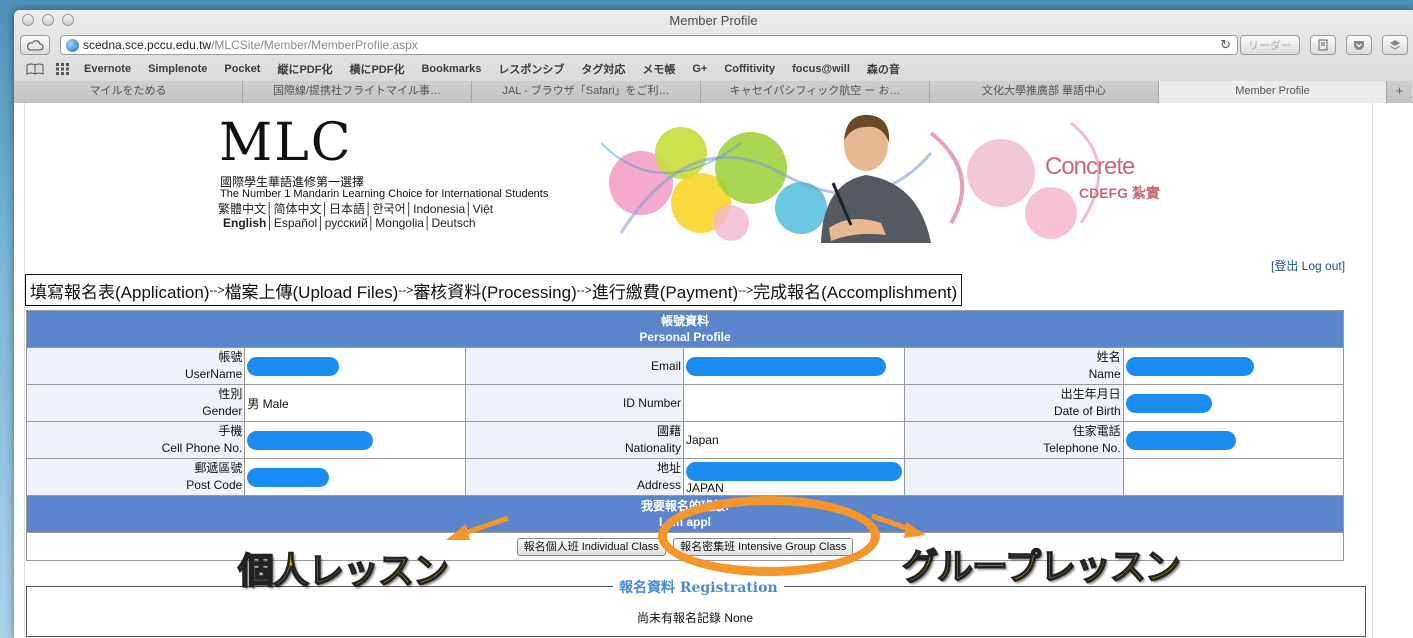 This screenshot has width=1413, height=638. I want to click on annotation-group-lesson: グループレッスン, so click(1041, 567).